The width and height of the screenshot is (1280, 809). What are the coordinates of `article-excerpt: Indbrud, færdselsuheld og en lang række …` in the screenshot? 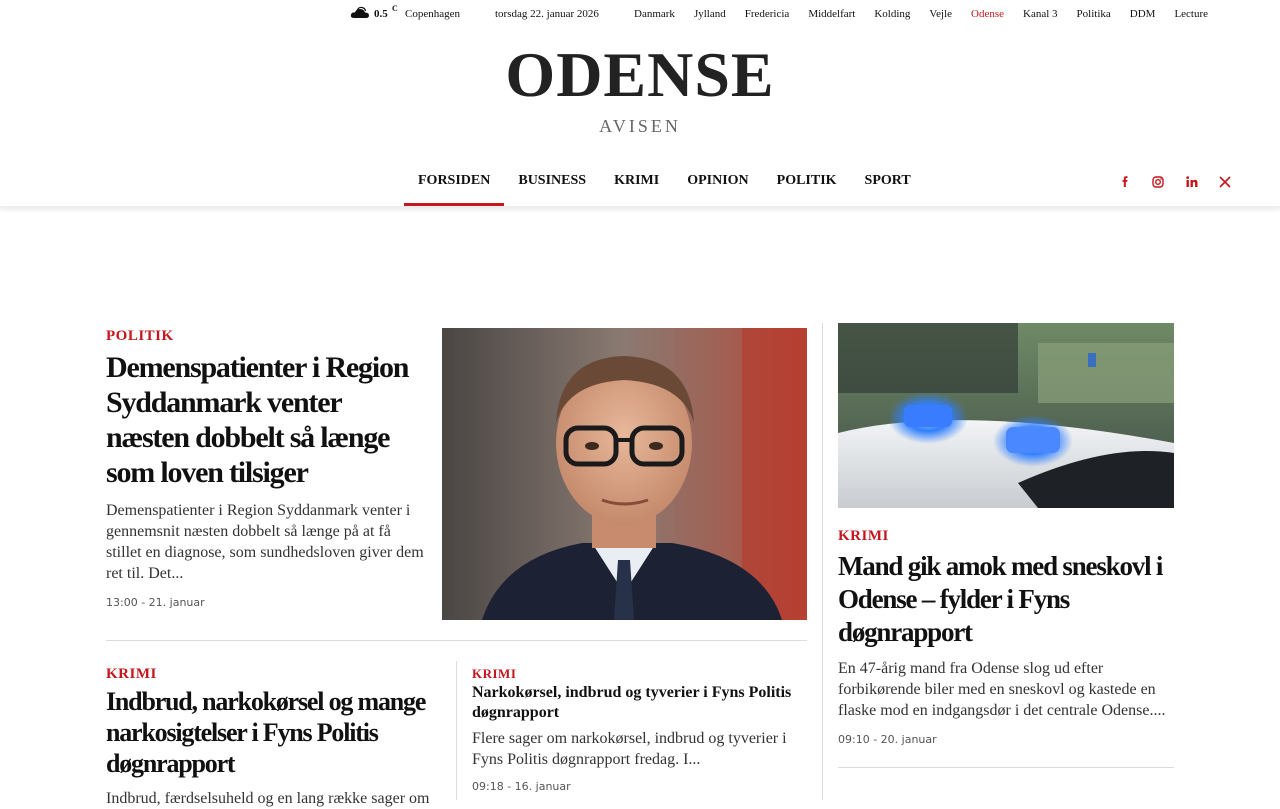 It's located at (268, 798).